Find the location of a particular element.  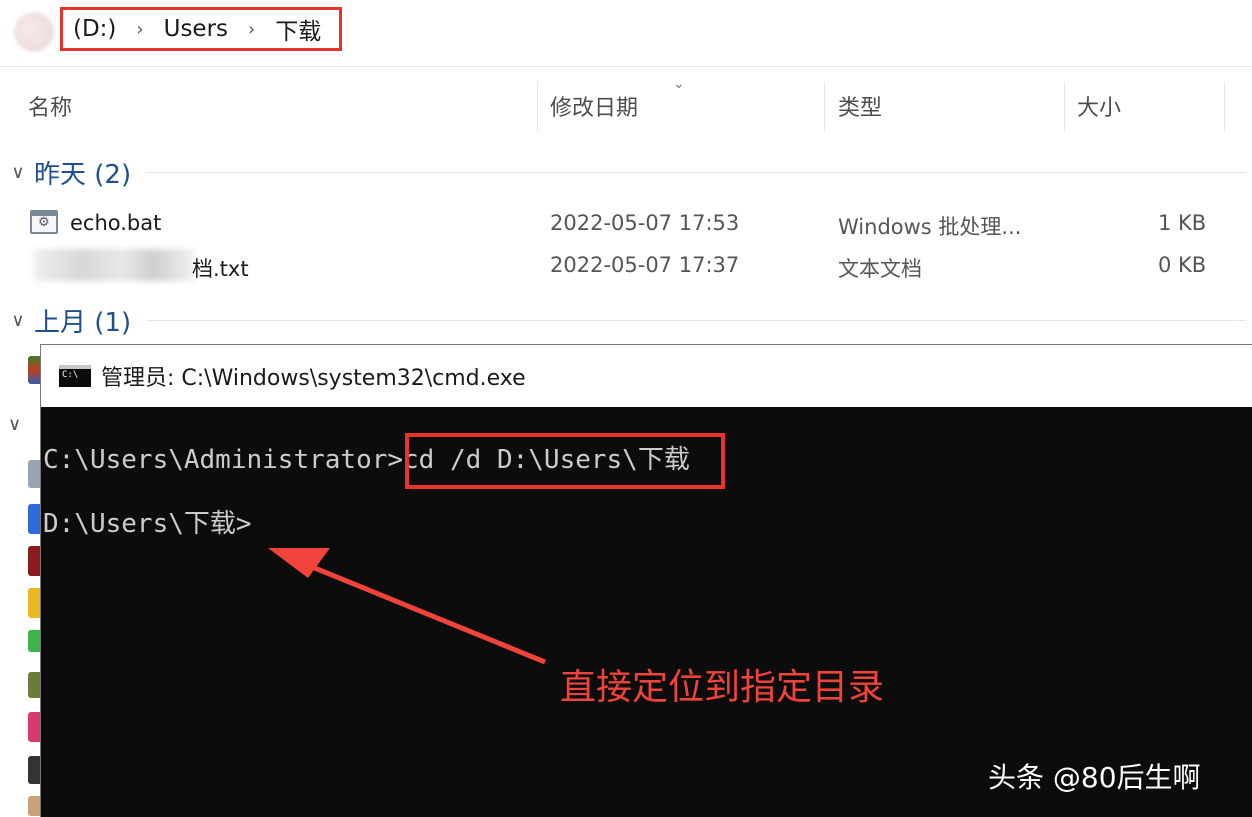

arrow-shaft is located at coordinates (422, 612).